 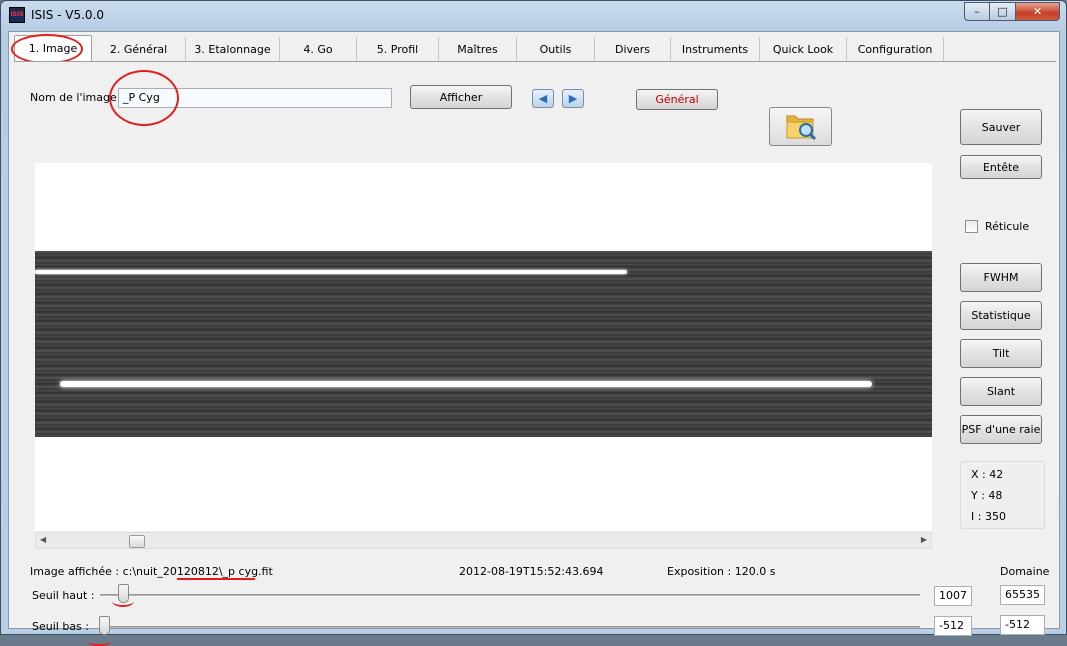 I want to click on cursor-coordinates-panel: X : 42 Y : 48 I : 350, so click(x=1002, y=495).